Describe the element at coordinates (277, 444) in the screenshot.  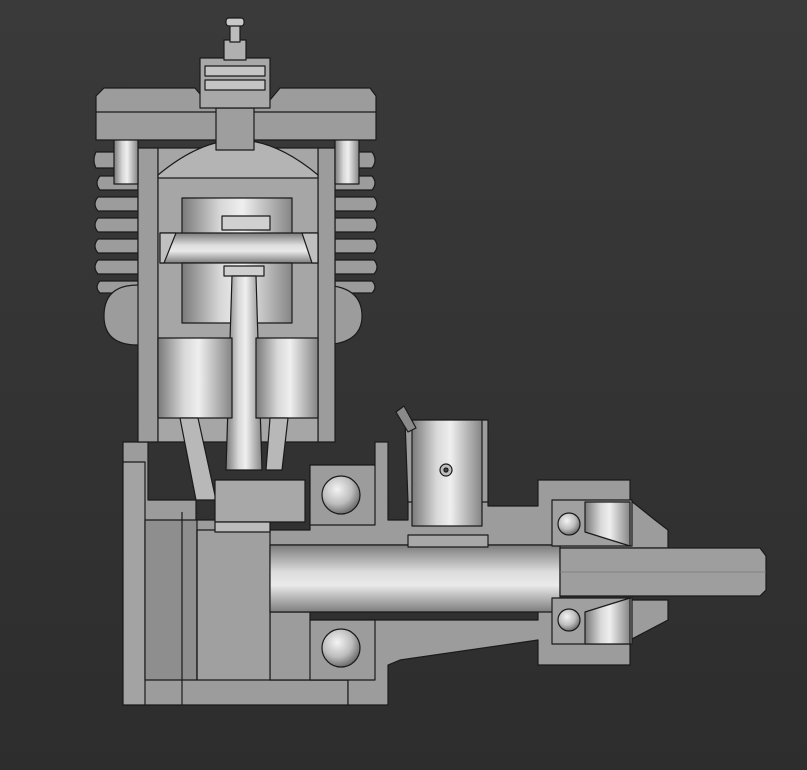
I see `transfer-passage-right` at that location.